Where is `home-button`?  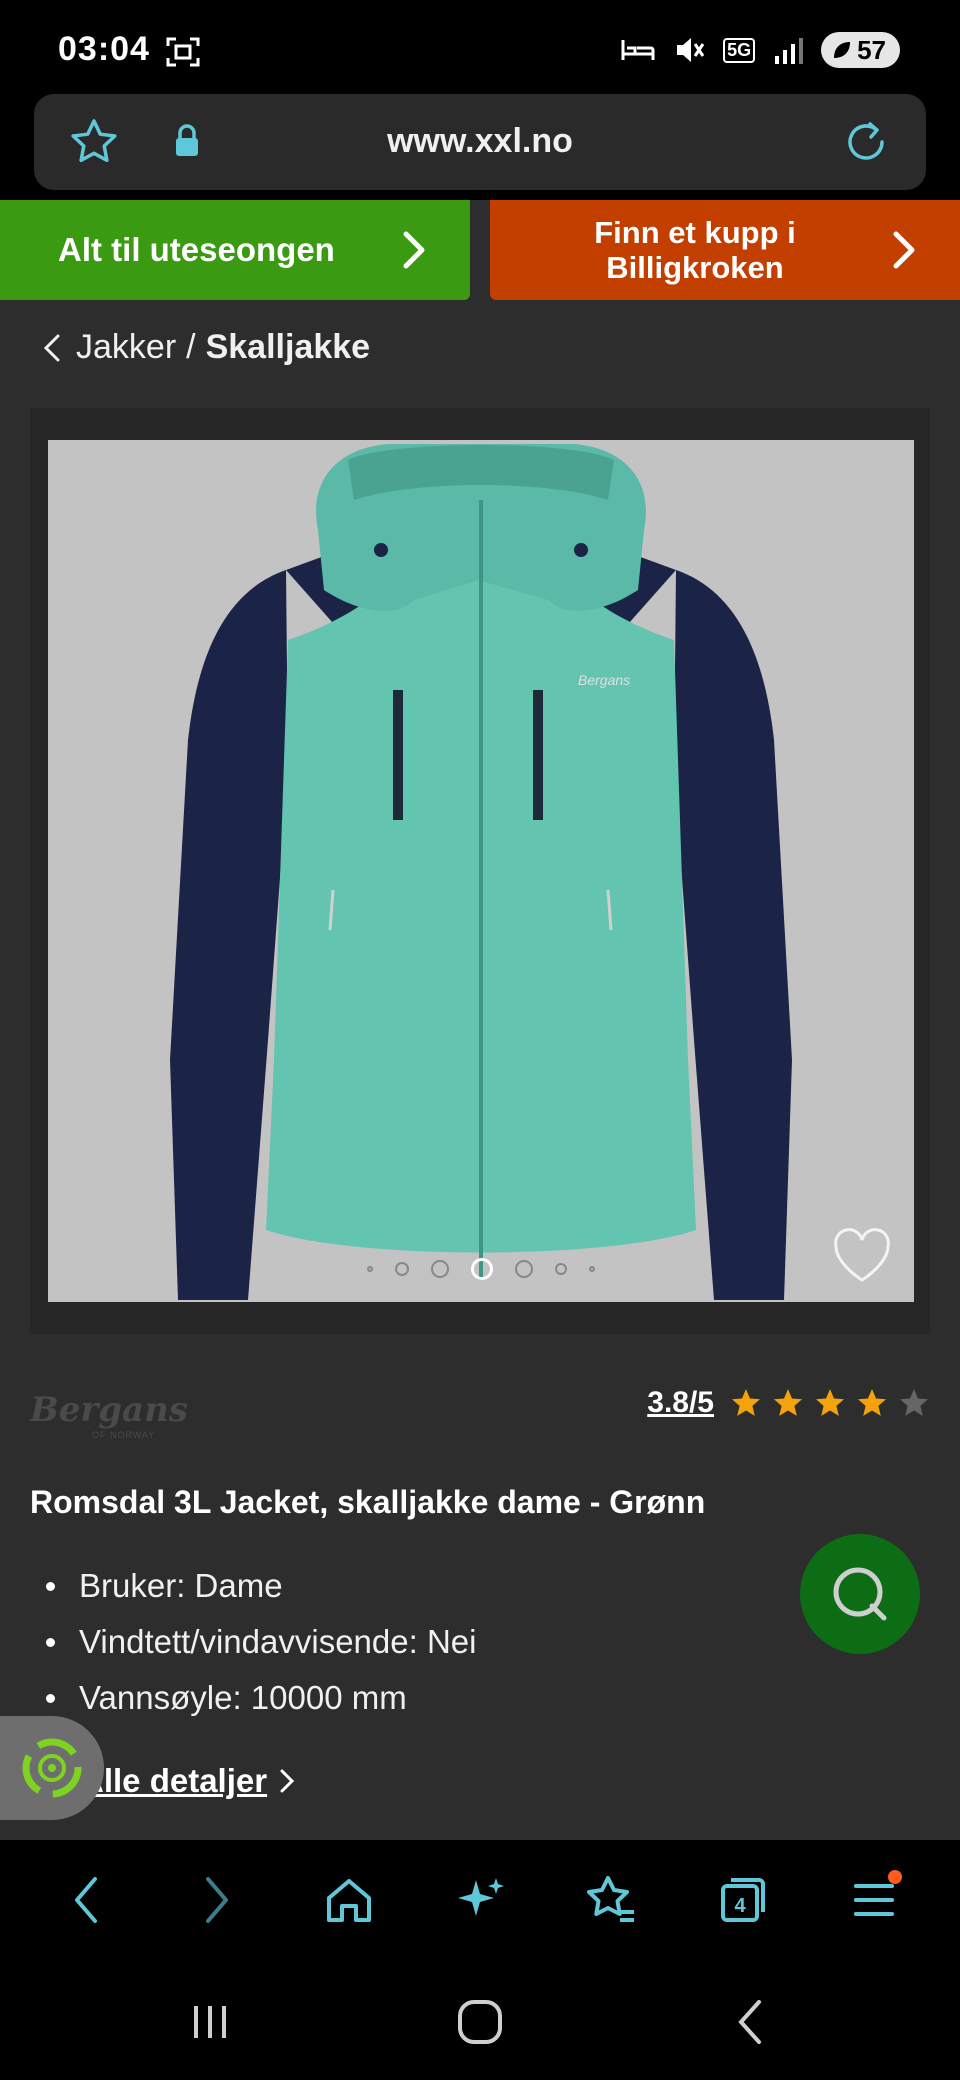 home-button is located at coordinates (349, 1900).